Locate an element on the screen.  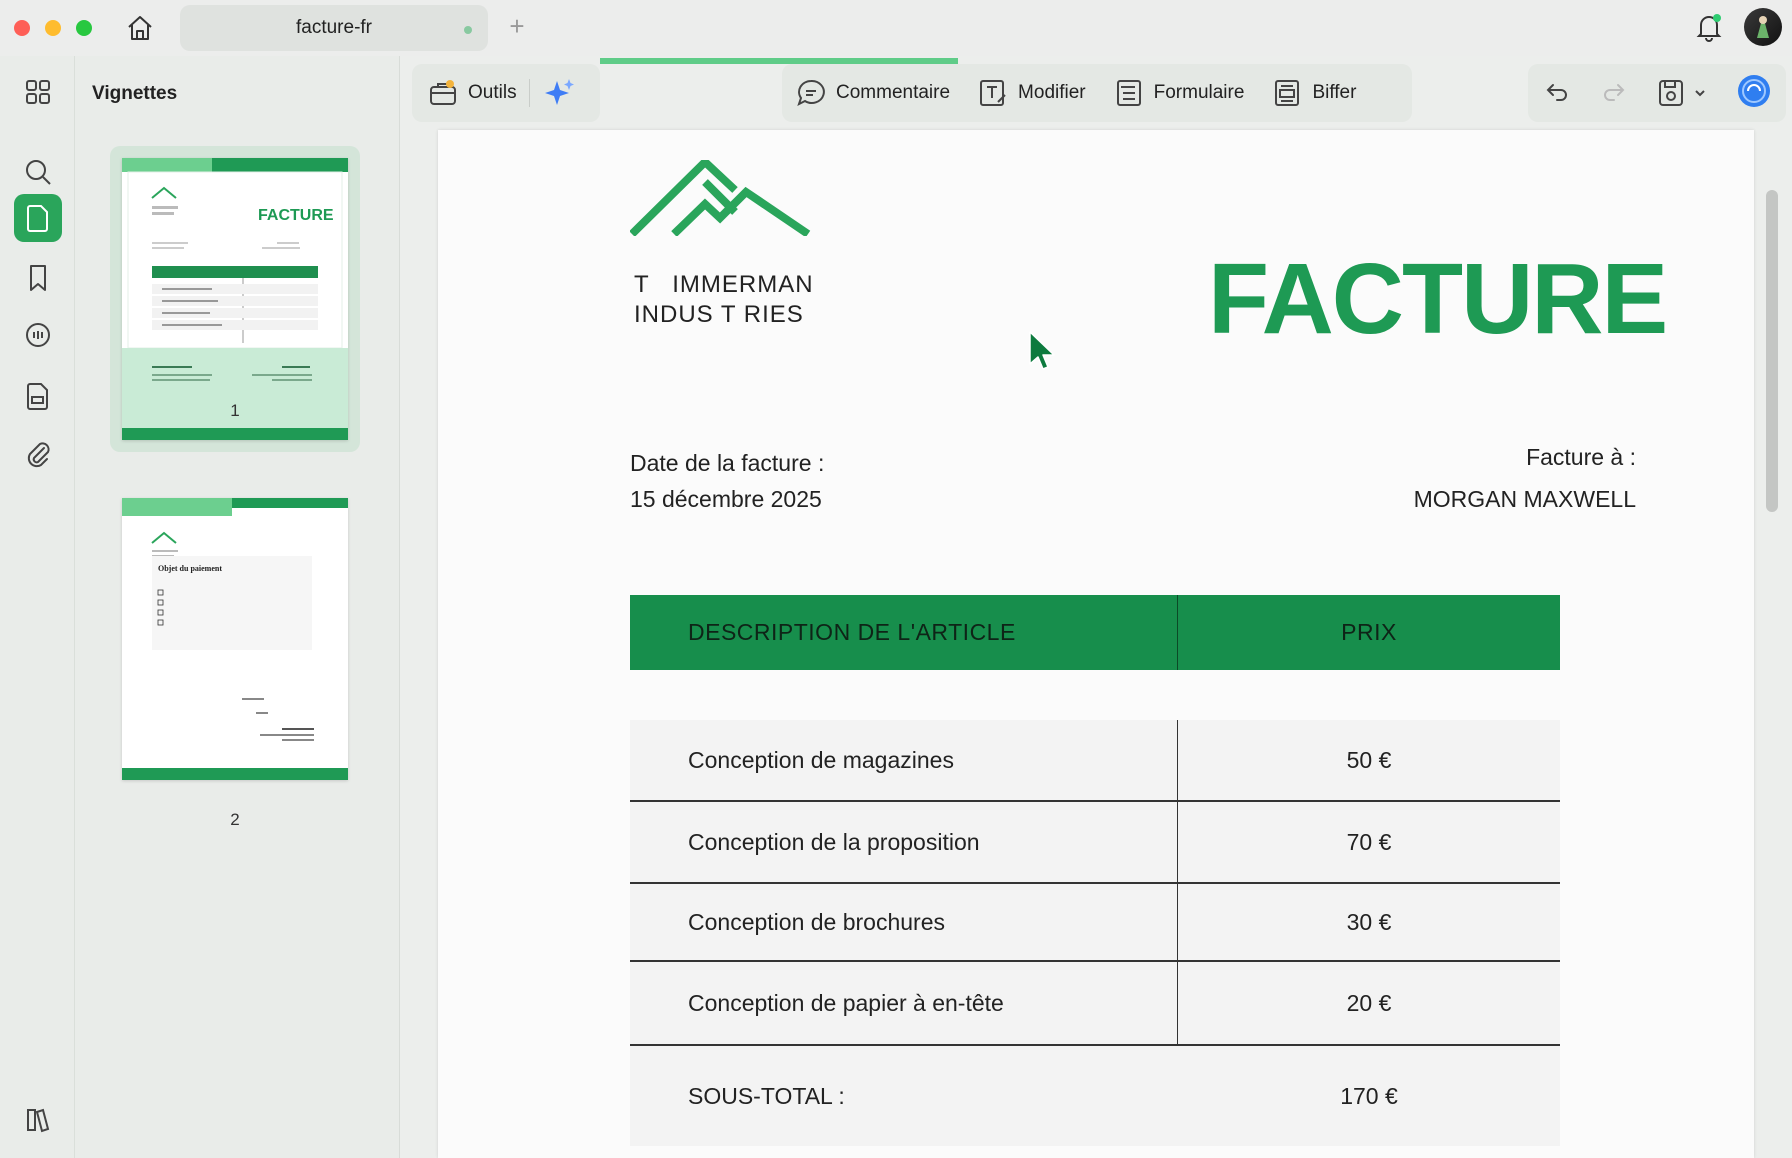
thumbnail-page-2-preview: Objet du paiement is located at coordinates (235, 639).